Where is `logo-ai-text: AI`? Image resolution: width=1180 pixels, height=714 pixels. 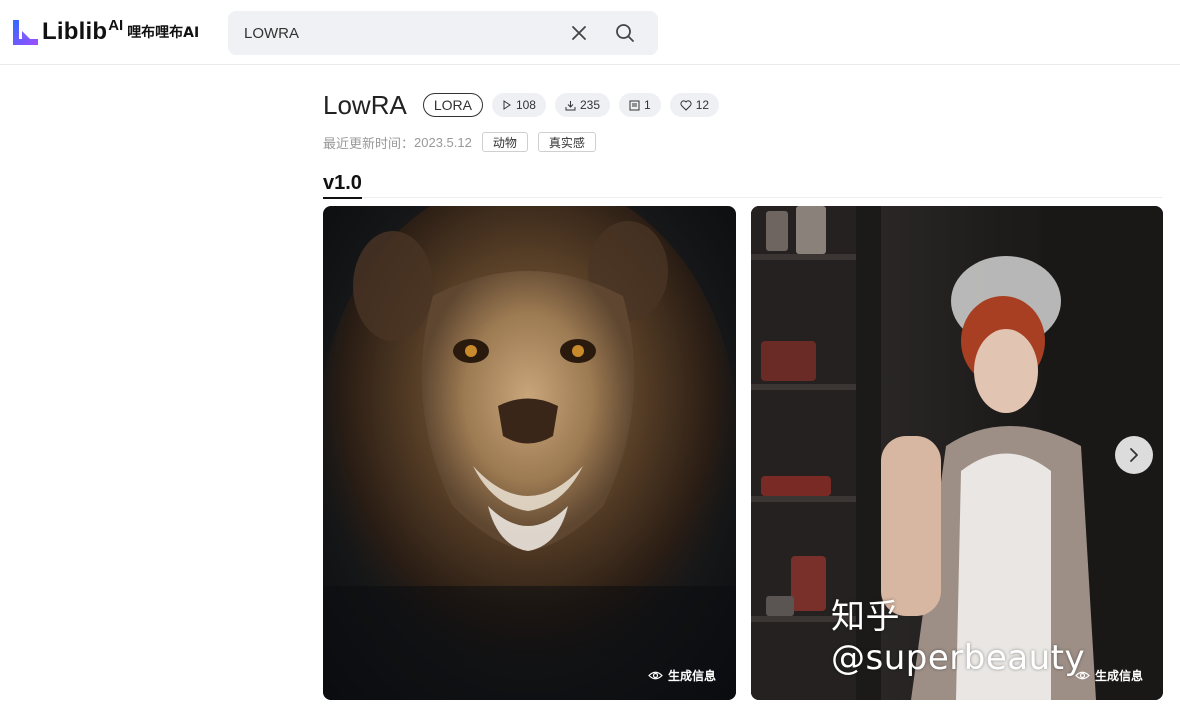
logo-ai-text: AI is located at coordinates (116, 25).